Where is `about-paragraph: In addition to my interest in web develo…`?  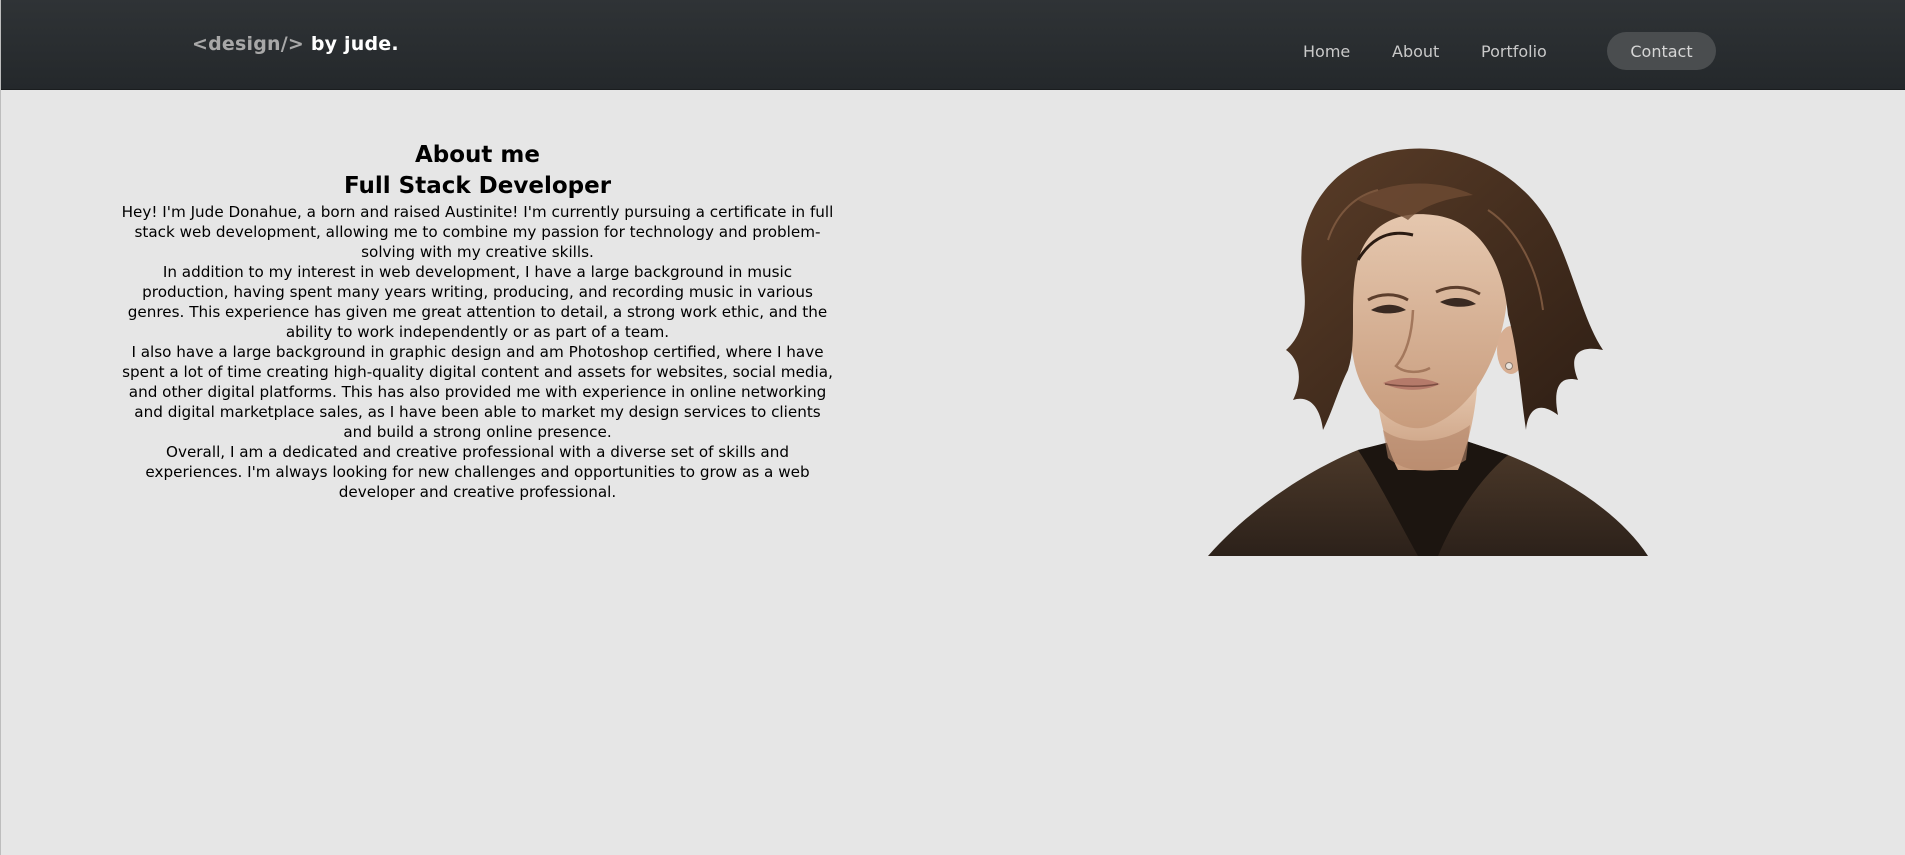 about-paragraph: In addition to my interest in web develo… is located at coordinates (477, 302).